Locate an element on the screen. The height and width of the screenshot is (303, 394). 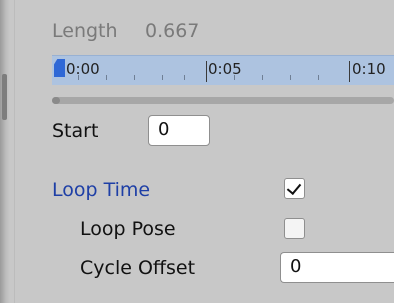
loop-time-checkbox is located at coordinates (294, 188).